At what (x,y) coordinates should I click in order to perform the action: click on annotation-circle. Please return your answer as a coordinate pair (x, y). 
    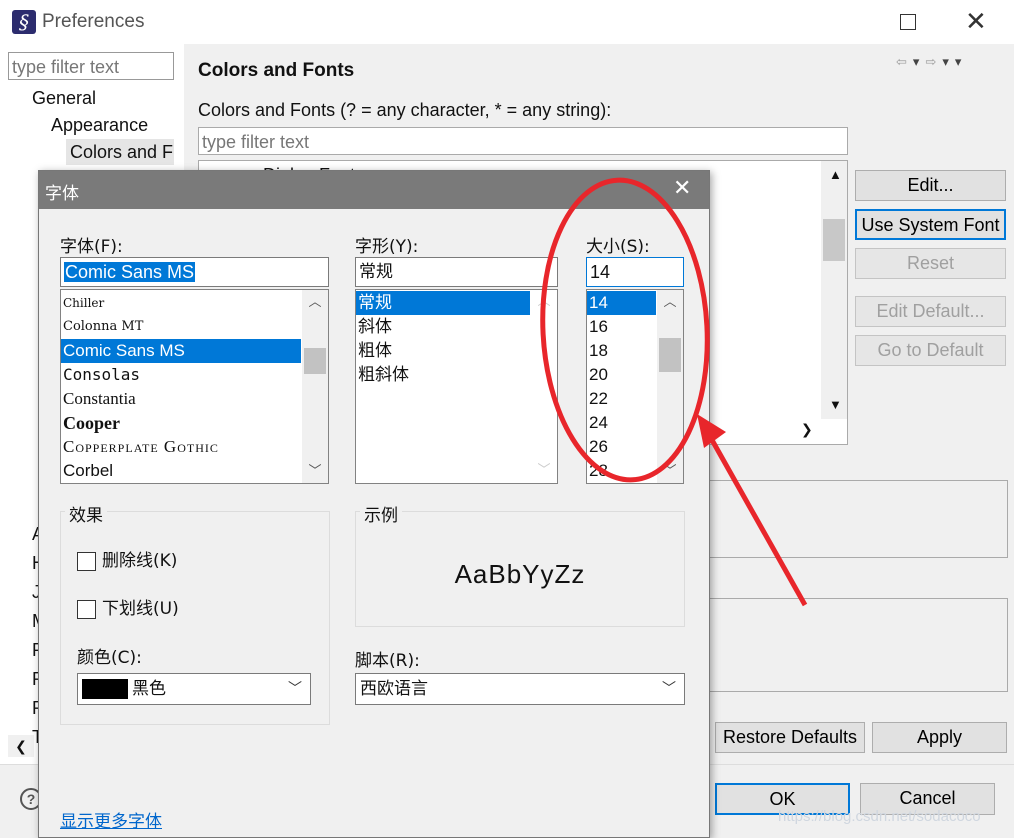
    Looking at the image, I should click on (625, 330).